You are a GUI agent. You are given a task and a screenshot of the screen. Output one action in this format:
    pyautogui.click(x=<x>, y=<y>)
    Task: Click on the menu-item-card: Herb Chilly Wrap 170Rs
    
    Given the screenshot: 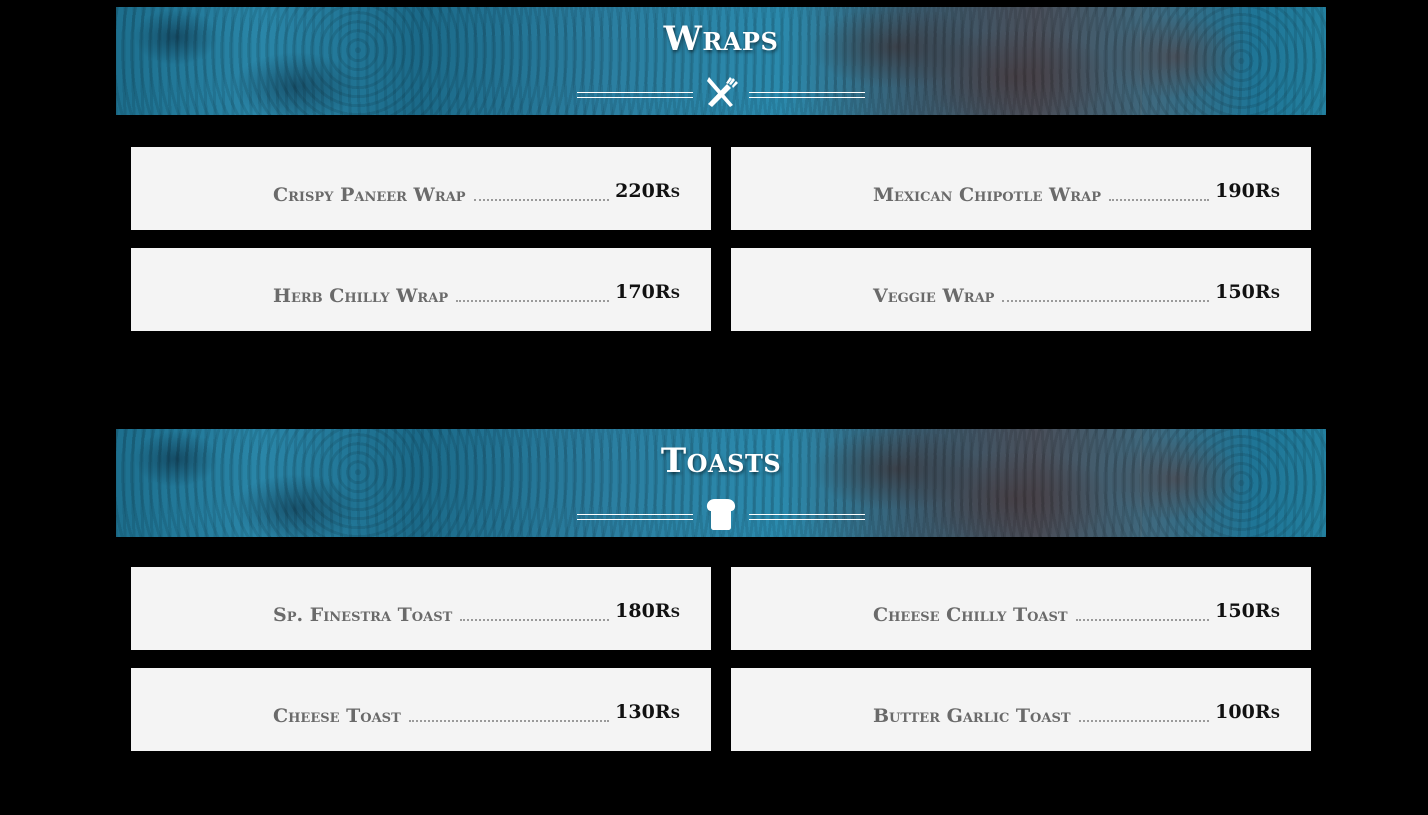 What is the action you would take?
    pyautogui.click(x=421, y=289)
    